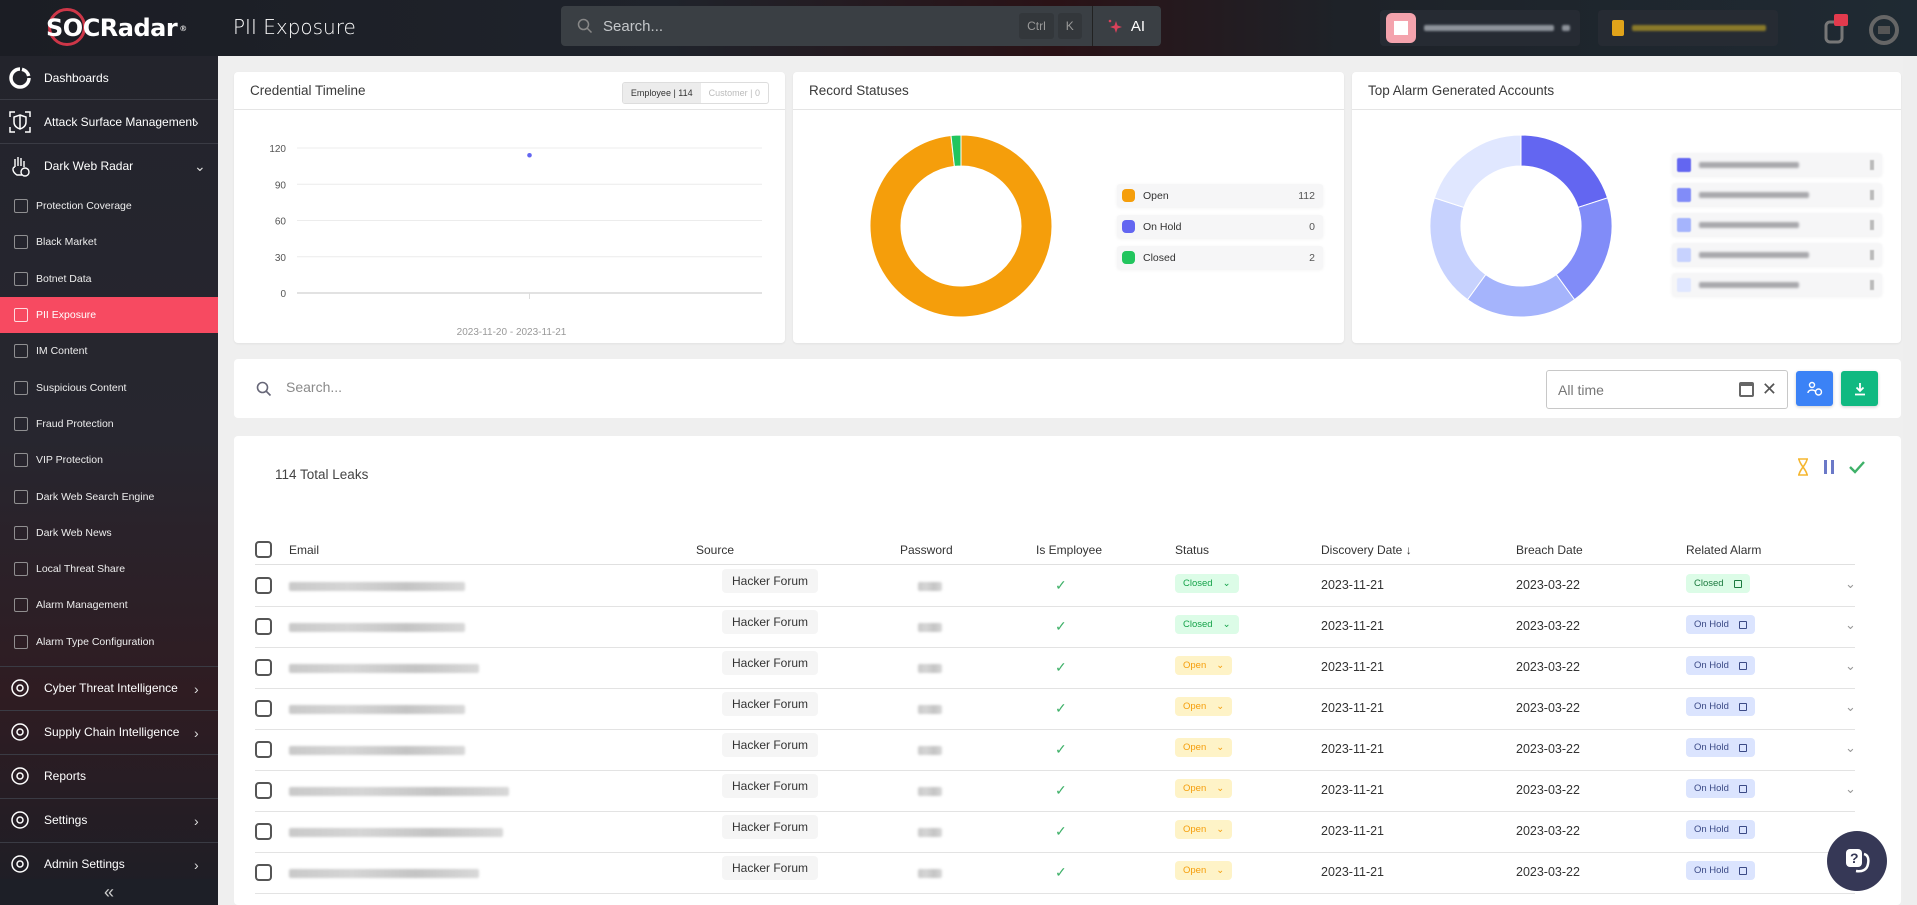 Image resolution: width=1917 pixels, height=905 pixels. I want to click on sidebar-item-dark-web-radar: Dark Web Radar ⌄, so click(109, 166).